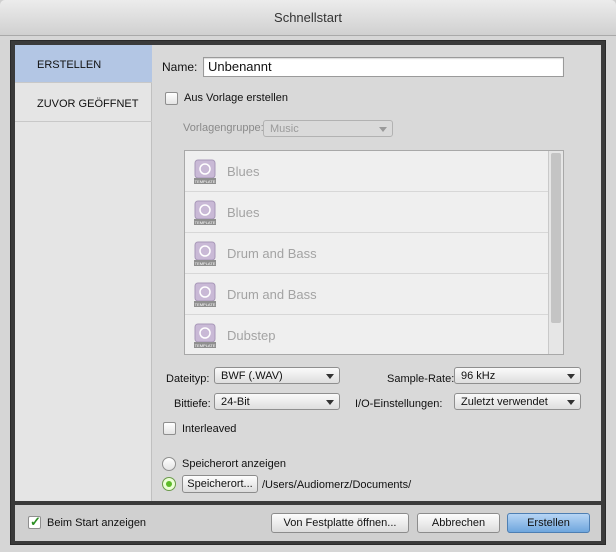 This screenshot has height=552, width=616. What do you see at coordinates (383, 67) in the screenshot?
I see `name-field: Unbenannt` at bounding box center [383, 67].